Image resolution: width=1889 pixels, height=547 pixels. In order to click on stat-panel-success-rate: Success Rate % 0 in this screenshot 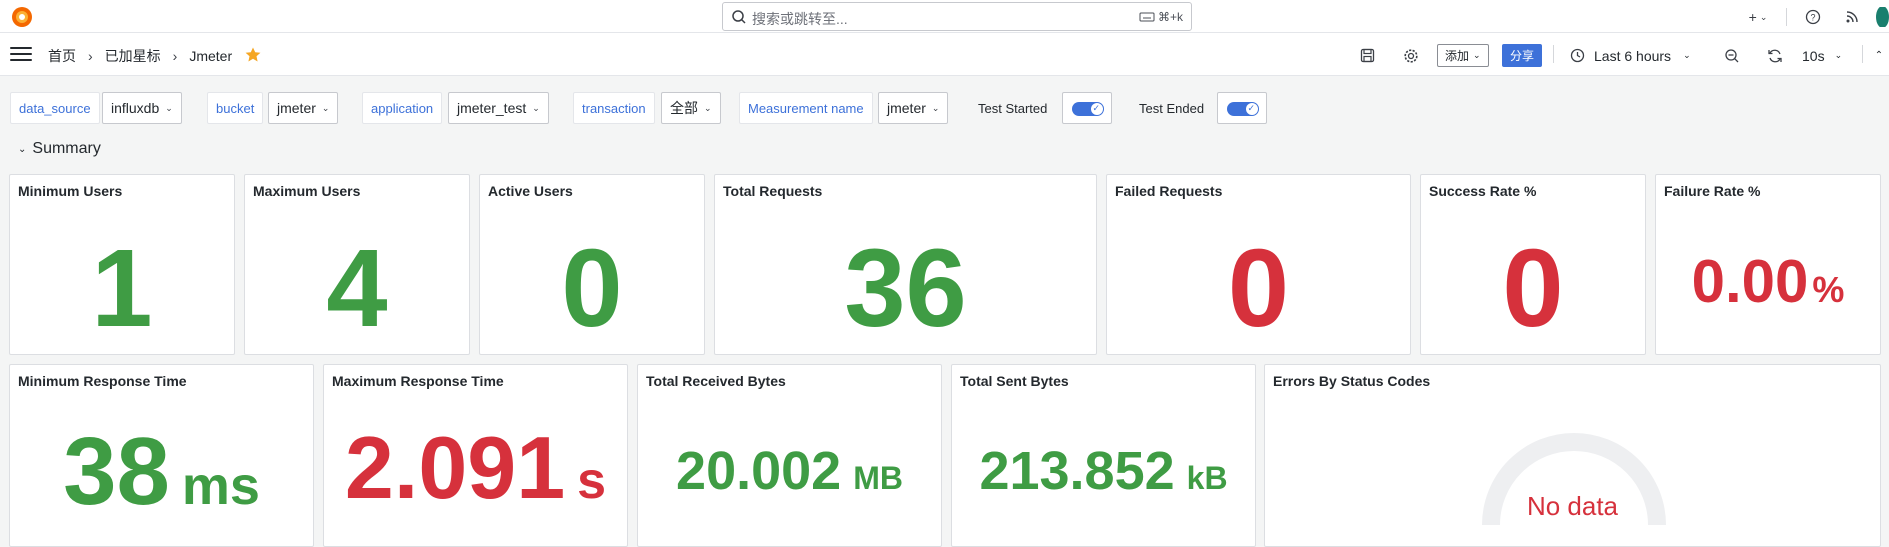, I will do `click(1533, 264)`.